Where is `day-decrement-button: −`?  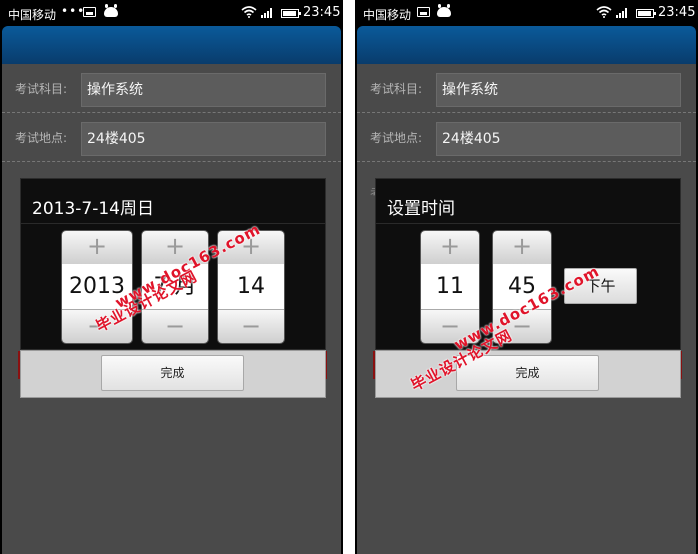 day-decrement-button: − is located at coordinates (251, 326).